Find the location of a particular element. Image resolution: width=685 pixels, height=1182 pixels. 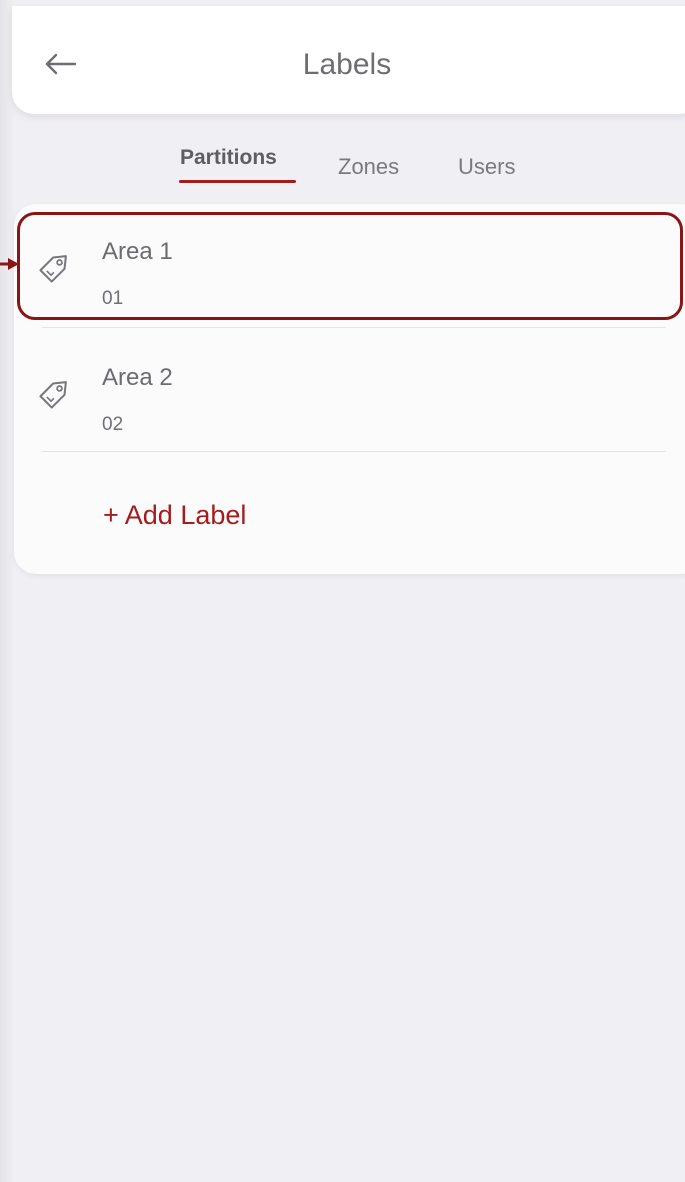

active-tab-indicator is located at coordinates (237, 181).